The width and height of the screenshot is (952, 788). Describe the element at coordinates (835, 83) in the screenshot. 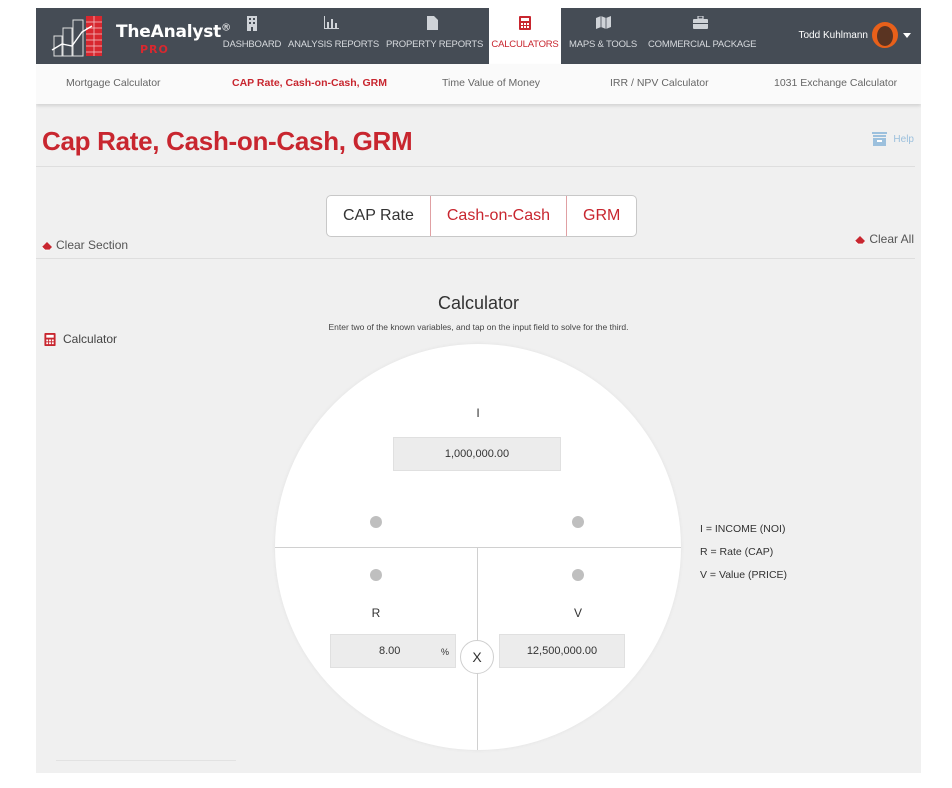

I see `subnav-1031-exchange-calculator: 1031 Exchange Calculator` at that location.